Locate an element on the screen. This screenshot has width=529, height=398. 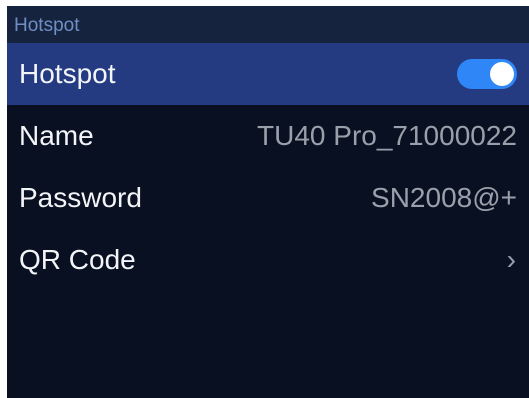
hotspot-label: Hotspot is located at coordinates (67, 73).